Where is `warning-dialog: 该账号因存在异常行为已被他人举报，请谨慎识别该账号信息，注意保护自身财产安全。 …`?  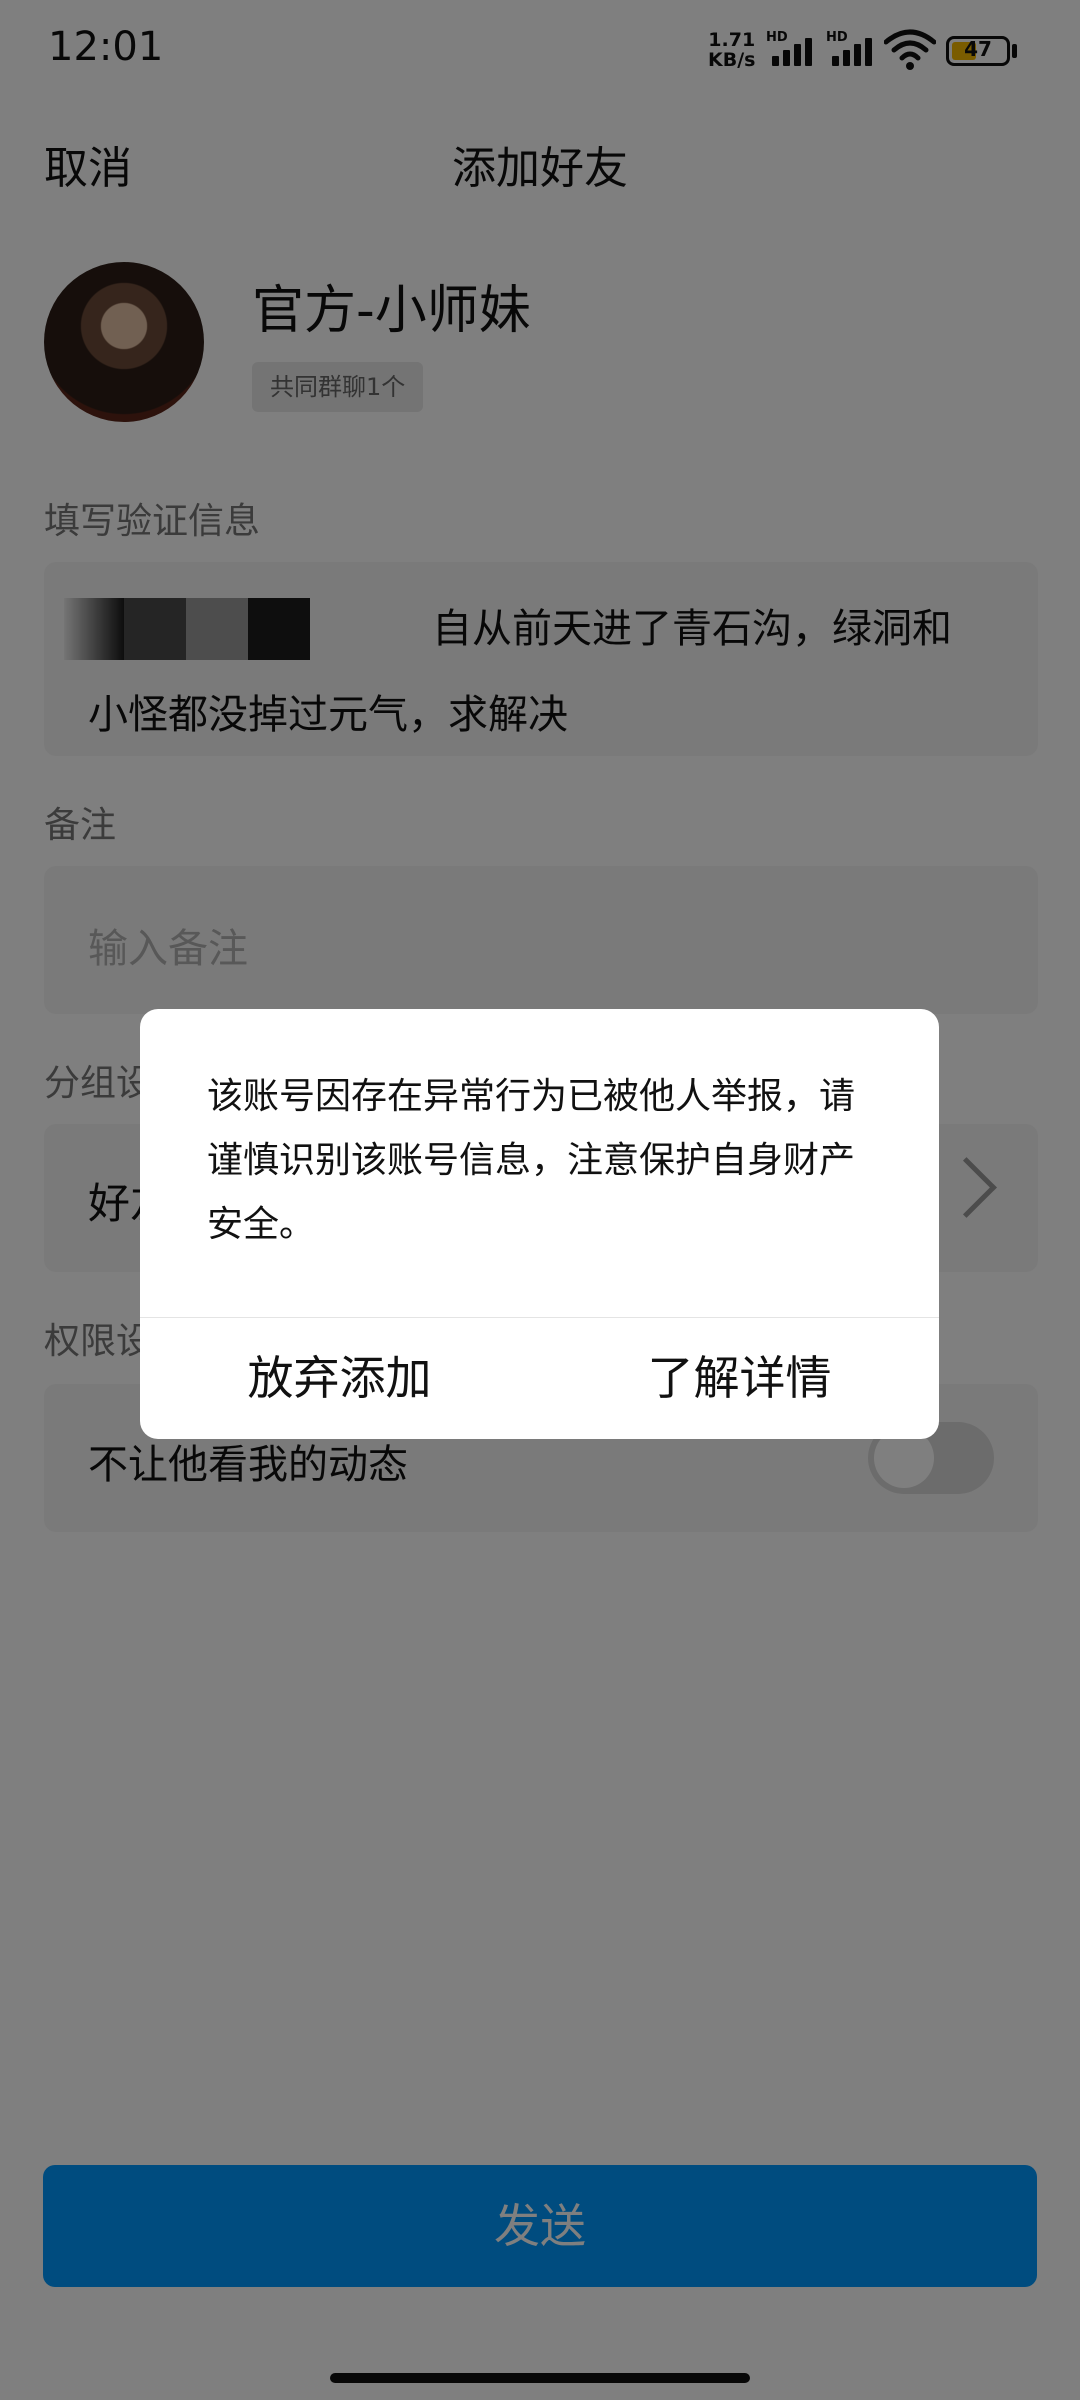
warning-dialog: 该账号因存在异常行为已被他人举报，请谨慎识别该账号信息，注意保护自身财产安全。 … is located at coordinates (539, 1224).